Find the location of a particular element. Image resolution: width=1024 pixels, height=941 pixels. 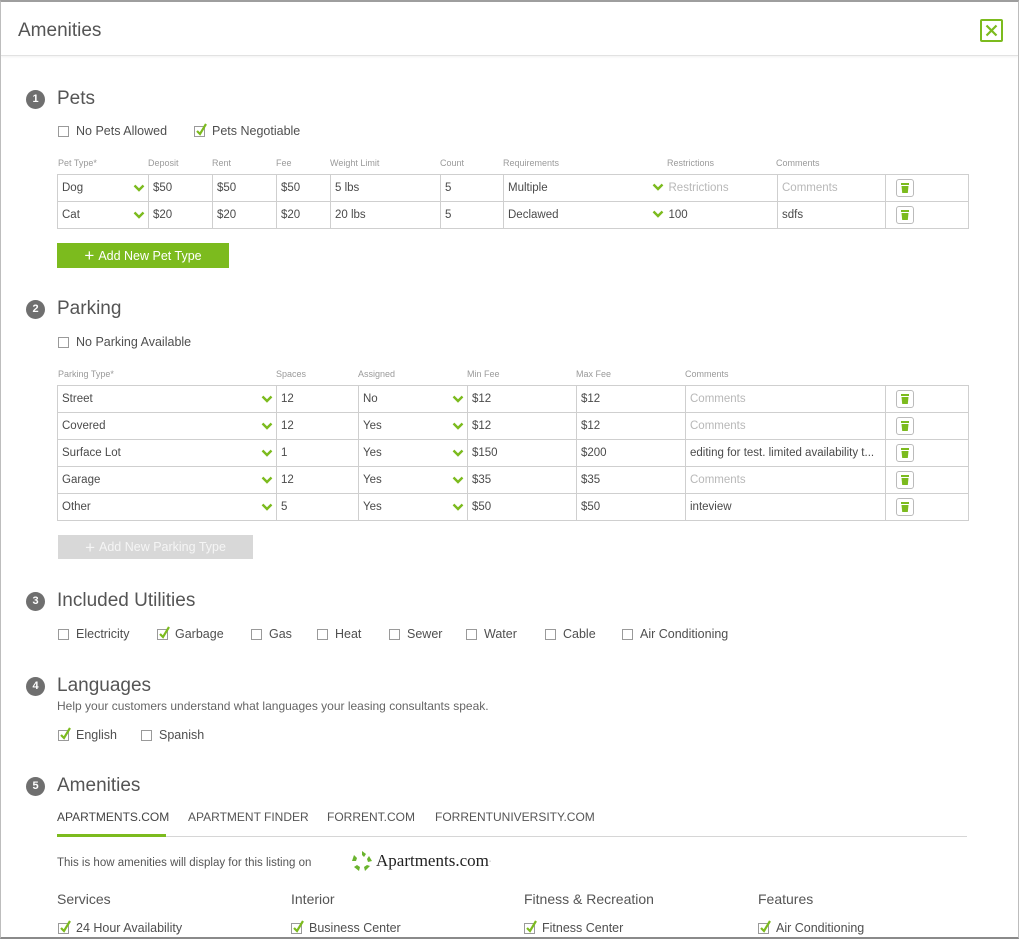

weight-limit-input: 5 lbs is located at coordinates (385, 188).